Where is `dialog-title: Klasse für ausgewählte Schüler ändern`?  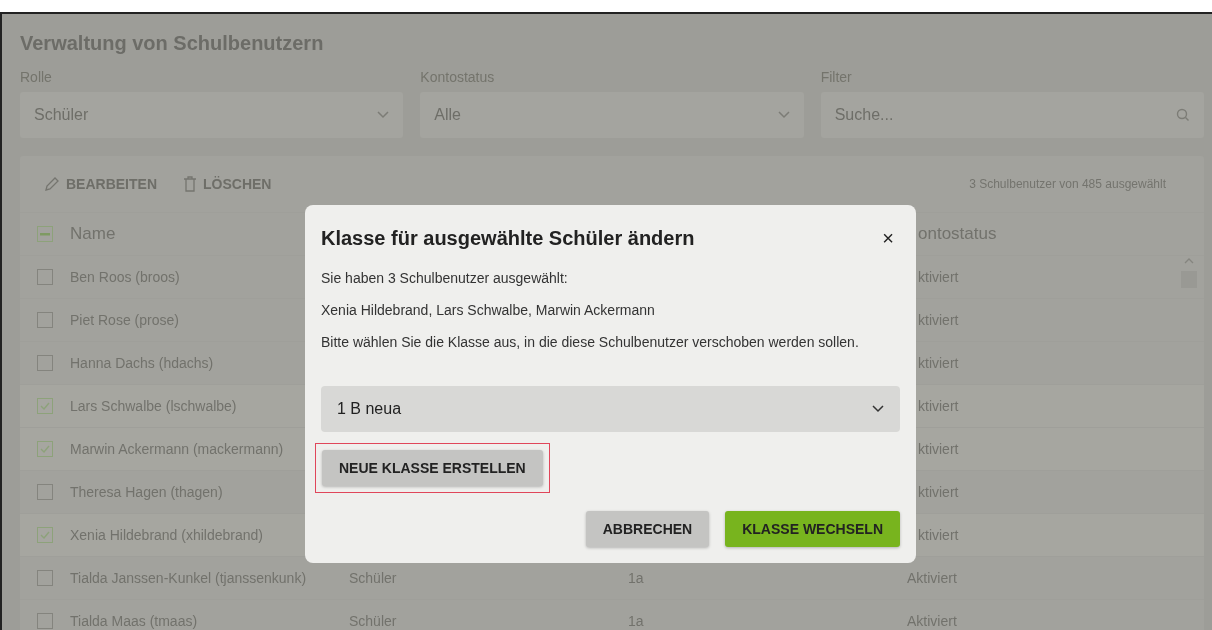 dialog-title: Klasse für ausgewählte Schüler ändern is located at coordinates (508, 238).